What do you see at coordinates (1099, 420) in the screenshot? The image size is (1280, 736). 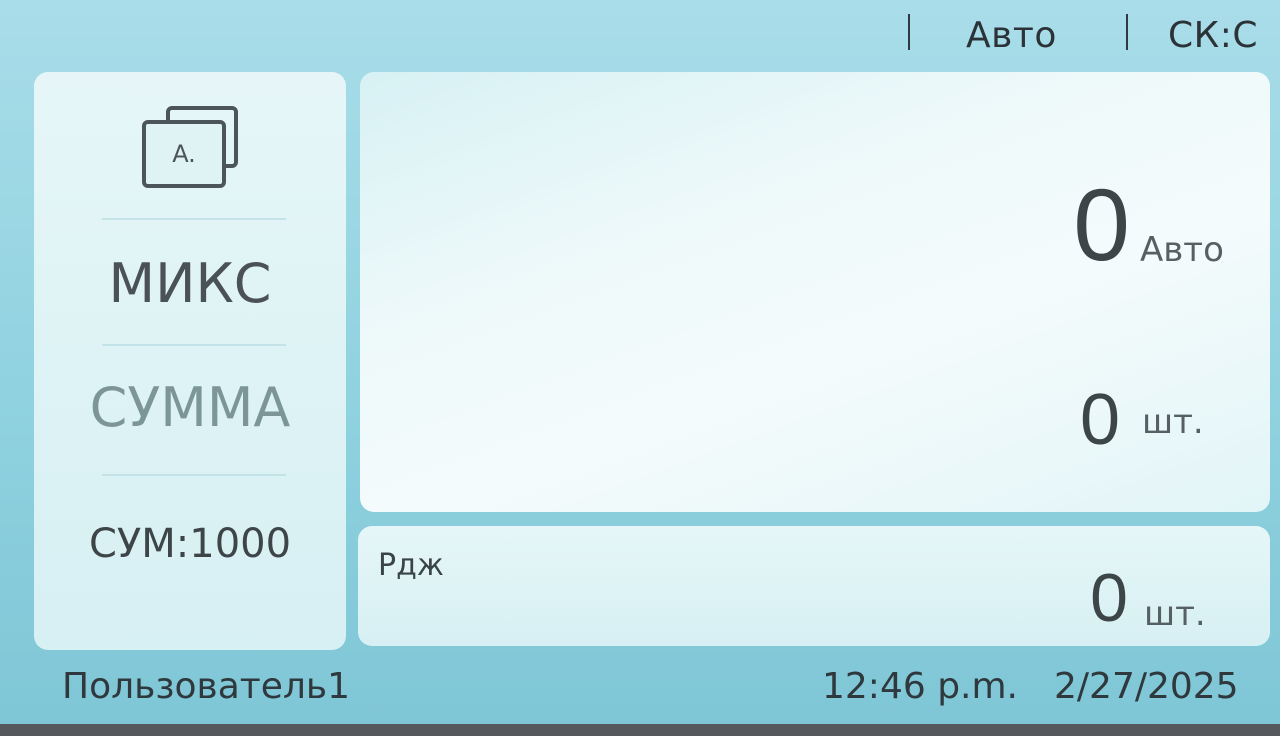 I see `count-value: 0` at bounding box center [1099, 420].